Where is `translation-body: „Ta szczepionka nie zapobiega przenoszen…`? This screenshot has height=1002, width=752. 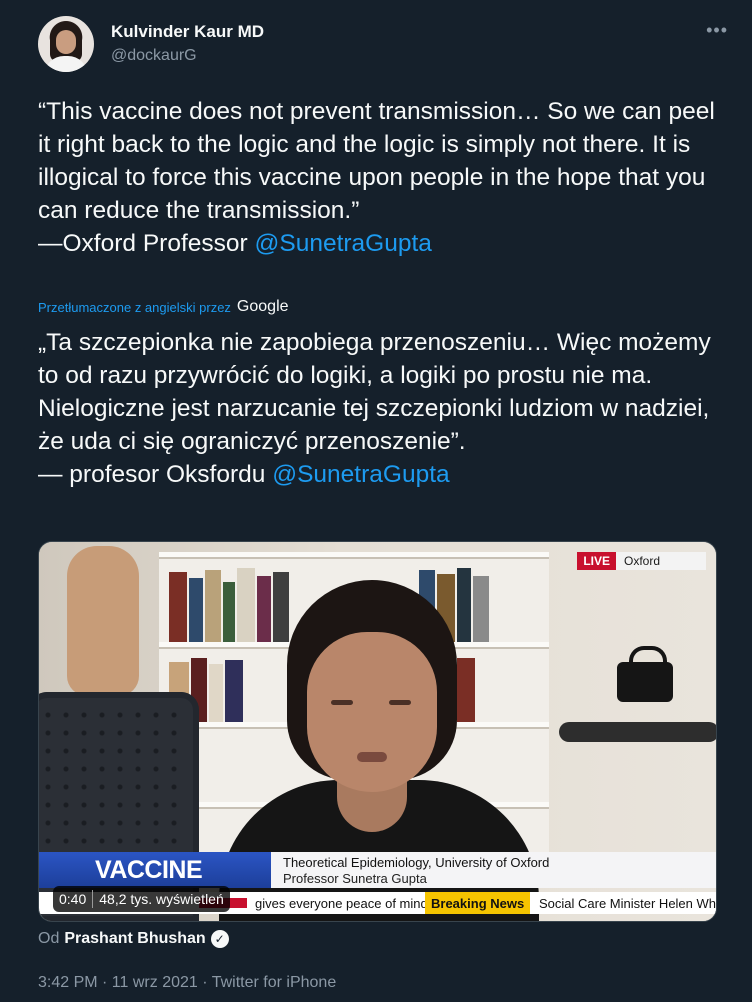 translation-body: „Ta szczepionka nie zapobiega przenoszen… is located at coordinates (374, 392).